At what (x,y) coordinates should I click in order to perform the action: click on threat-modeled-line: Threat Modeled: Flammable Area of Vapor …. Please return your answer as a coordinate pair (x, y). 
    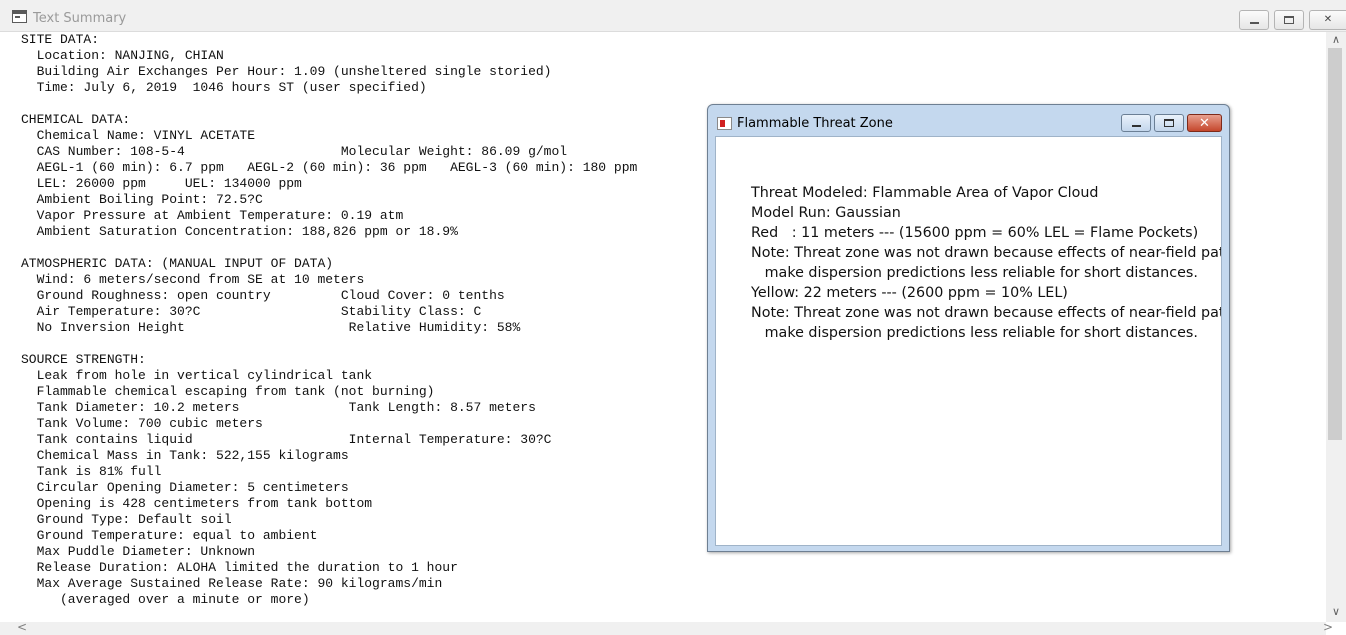
    Looking at the image, I should click on (925, 193).